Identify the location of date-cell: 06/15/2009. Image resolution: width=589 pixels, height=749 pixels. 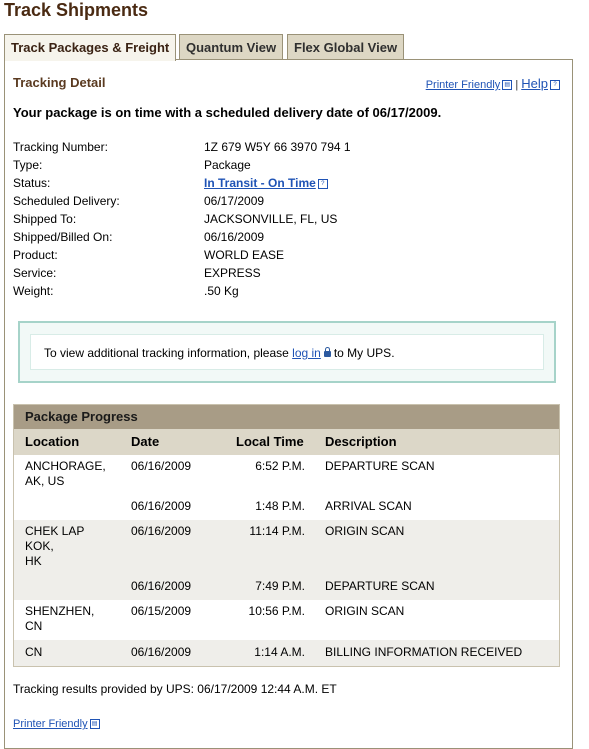
(161, 611).